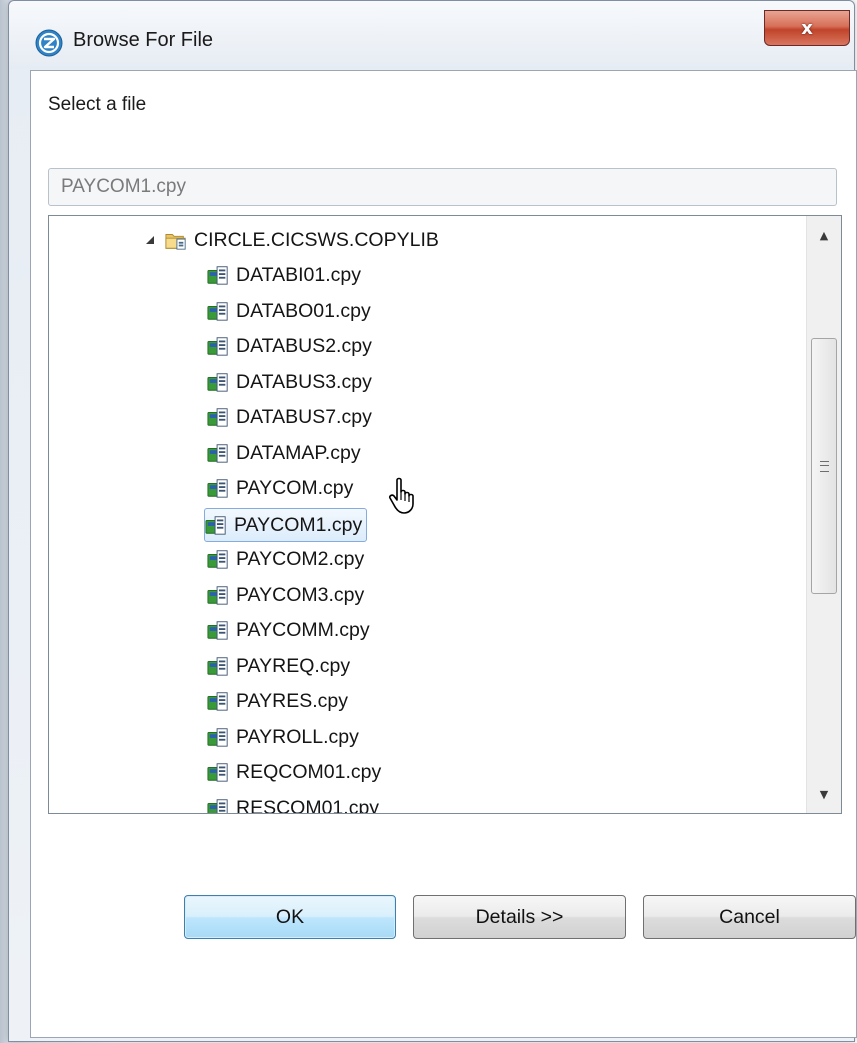 The width and height of the screenshot is (857, 1043). I want to click on file-label: DATABUS2.cpy, so click(304, 345).